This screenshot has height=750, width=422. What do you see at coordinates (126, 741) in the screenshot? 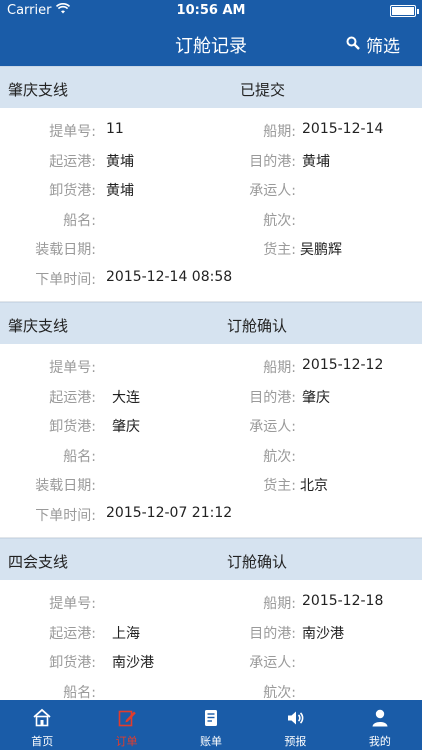
I see `tab-orders-label: 订单` at bounding box center [126, 741].